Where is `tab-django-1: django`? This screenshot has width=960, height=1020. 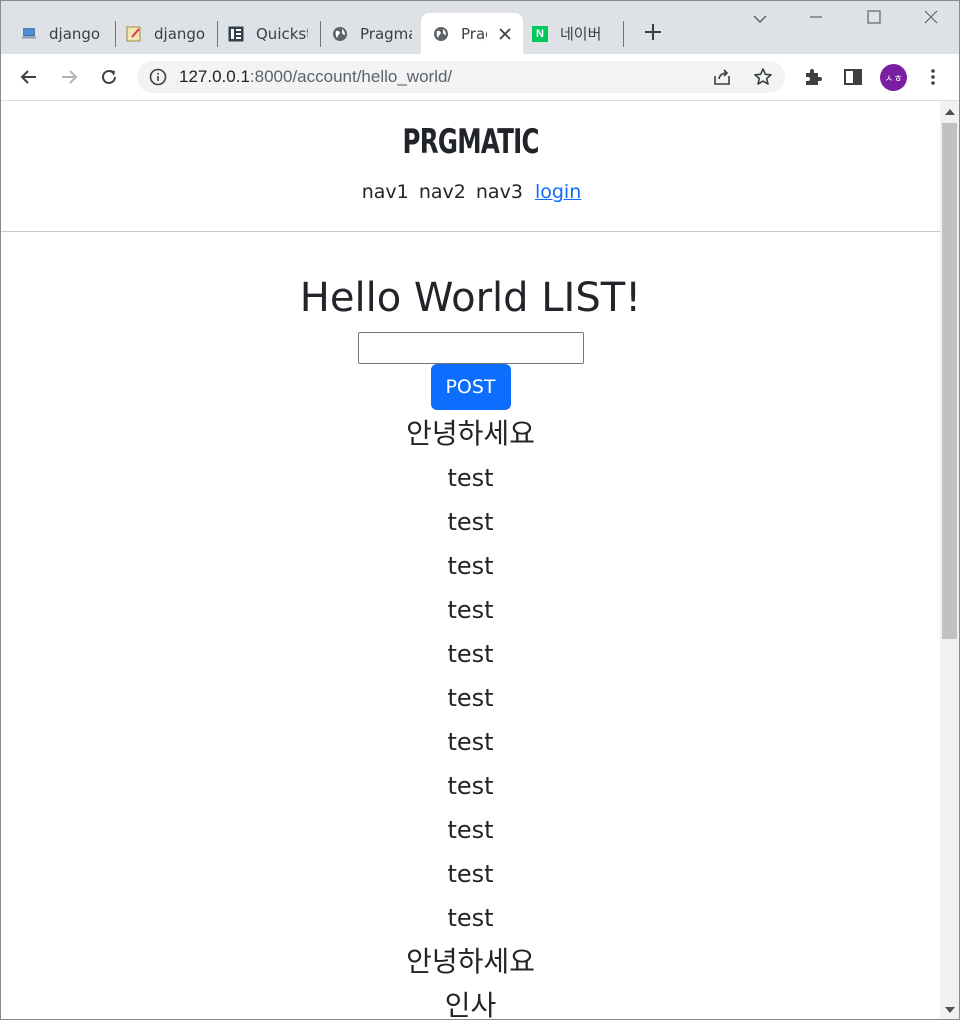 tab-django-1: django is located at coordinates (62, 33).